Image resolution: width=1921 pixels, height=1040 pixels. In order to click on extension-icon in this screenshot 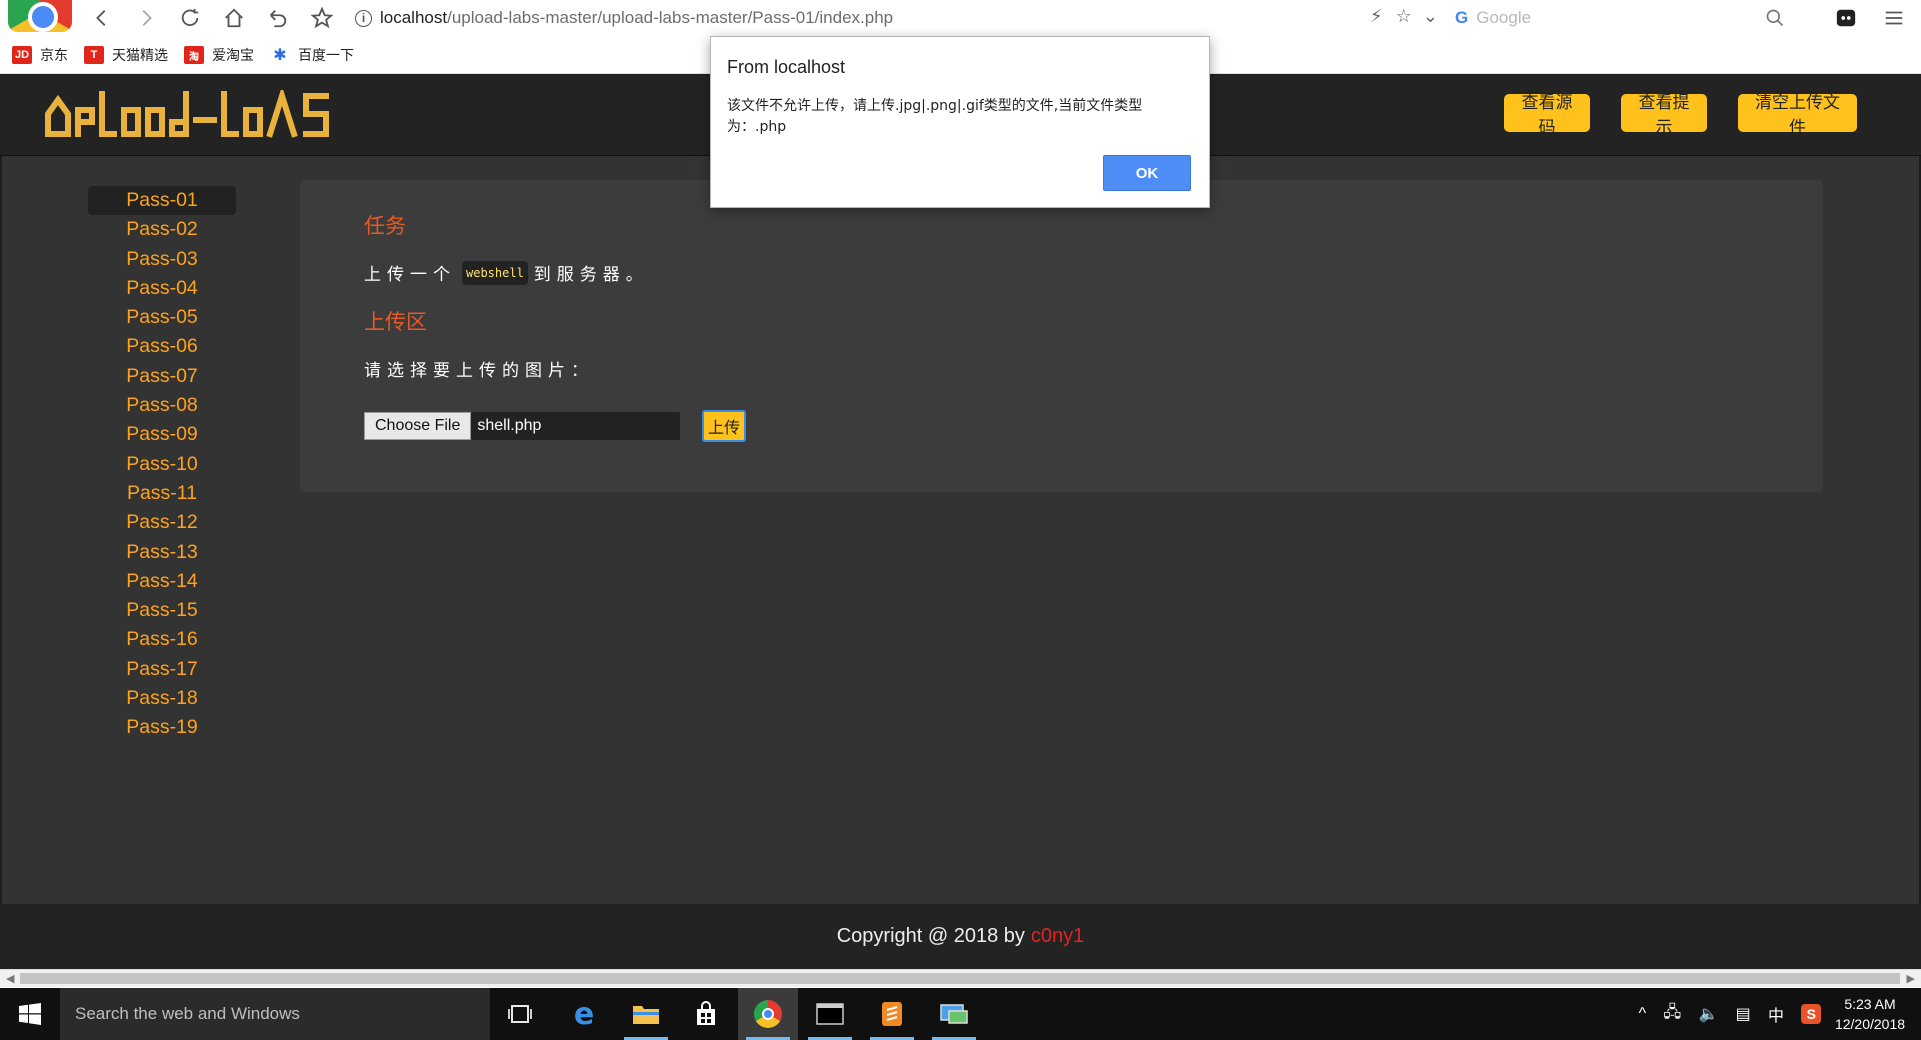, I will do `click(1846, 18)`.